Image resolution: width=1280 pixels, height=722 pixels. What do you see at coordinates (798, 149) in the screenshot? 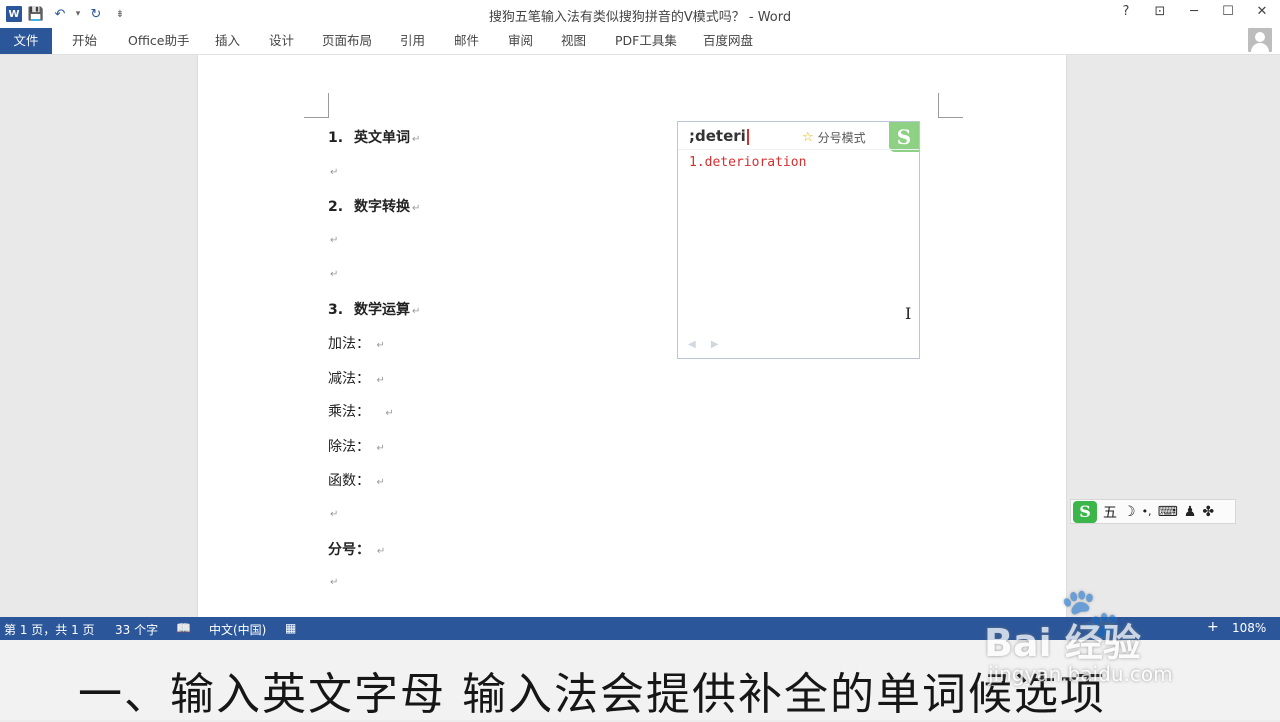
I see `ime-divider` at bounding box center [798, 149].